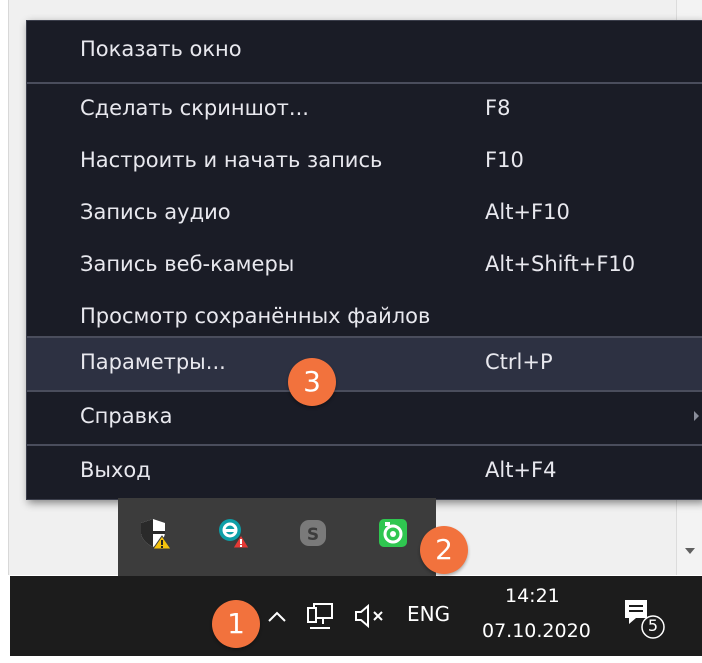 Image resolution: width=702 pixels, height=663 pixels. I want to click on clock-date: 07.10.2020, so click(536, 631).